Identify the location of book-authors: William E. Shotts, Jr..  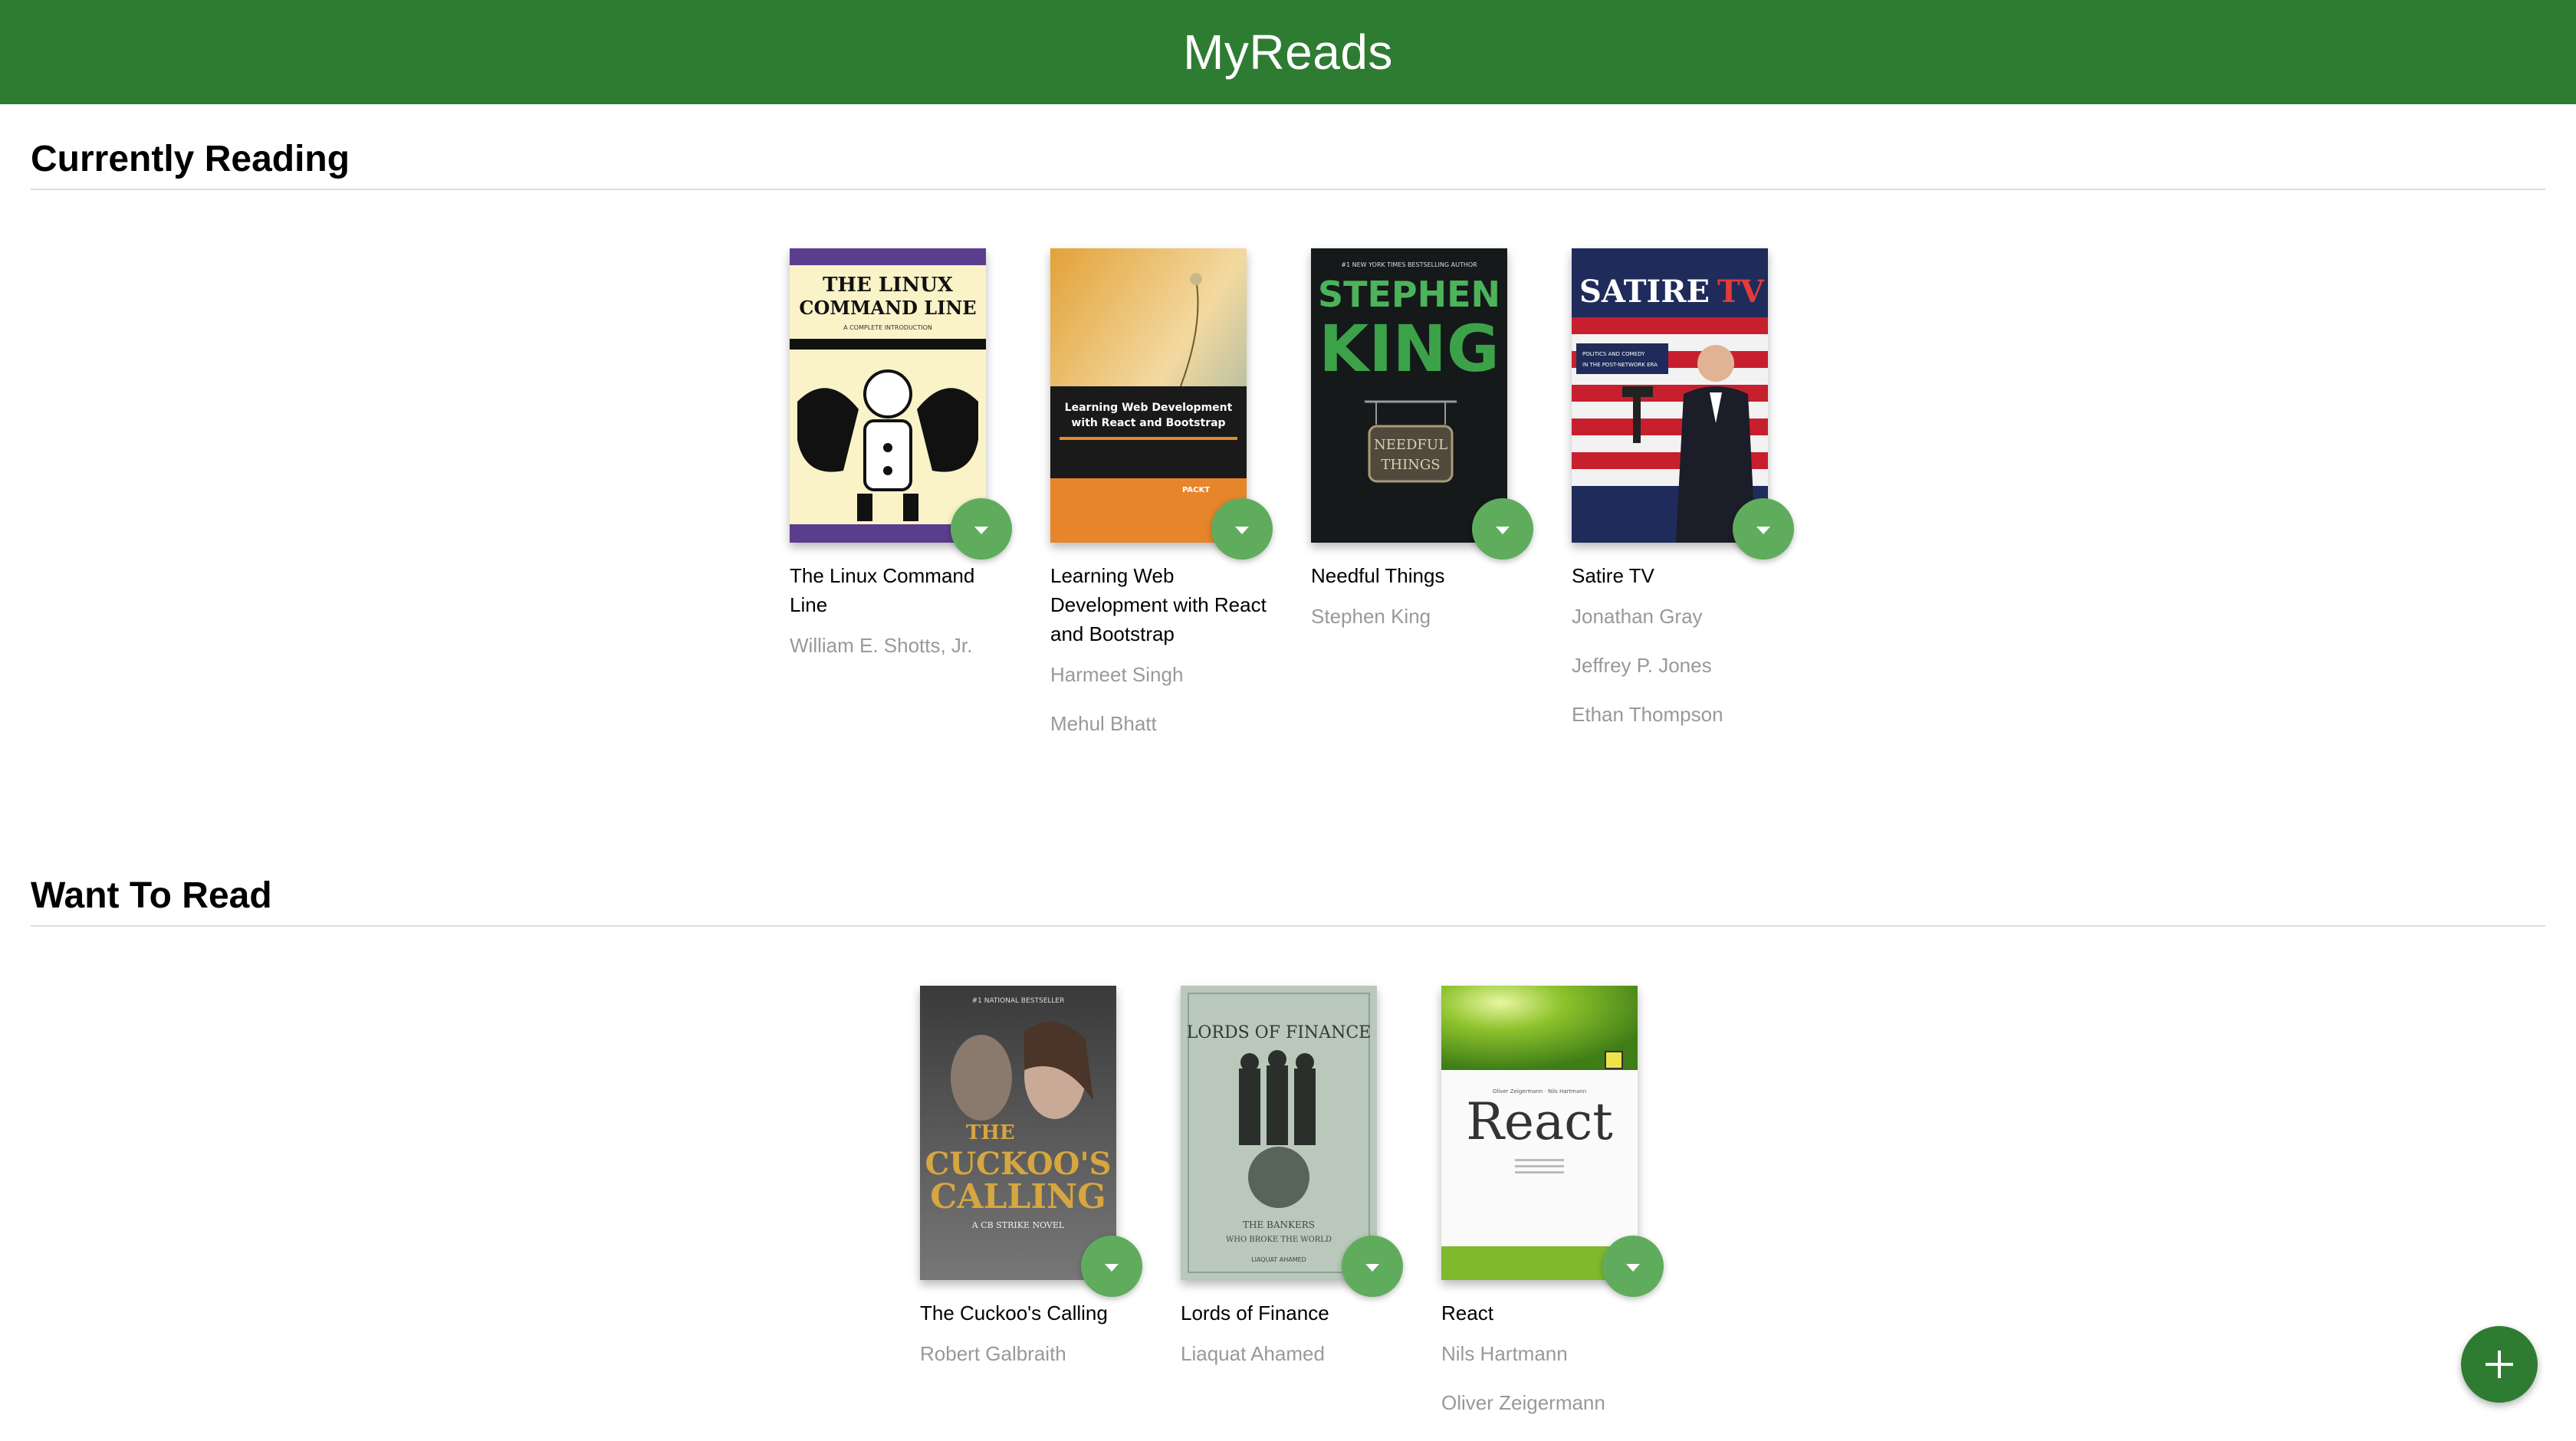
(901, 645).